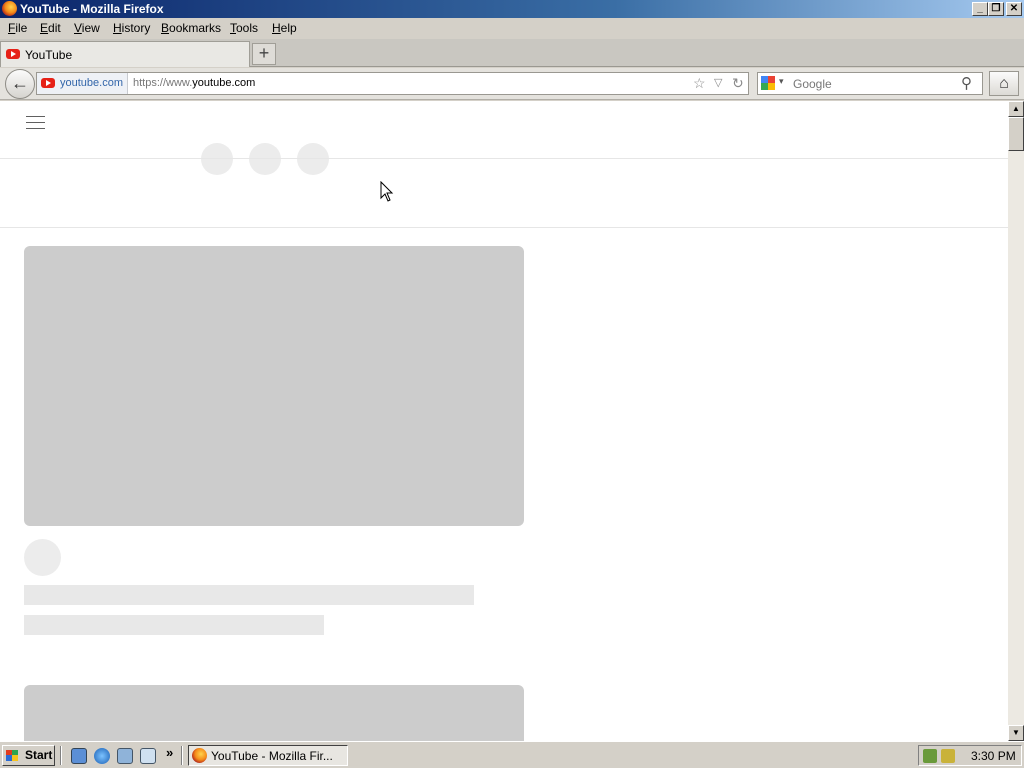  Describe the element at coordinates (718, 83) in the screenshot. I see `history-dropdown-icon: ▽` at that location.